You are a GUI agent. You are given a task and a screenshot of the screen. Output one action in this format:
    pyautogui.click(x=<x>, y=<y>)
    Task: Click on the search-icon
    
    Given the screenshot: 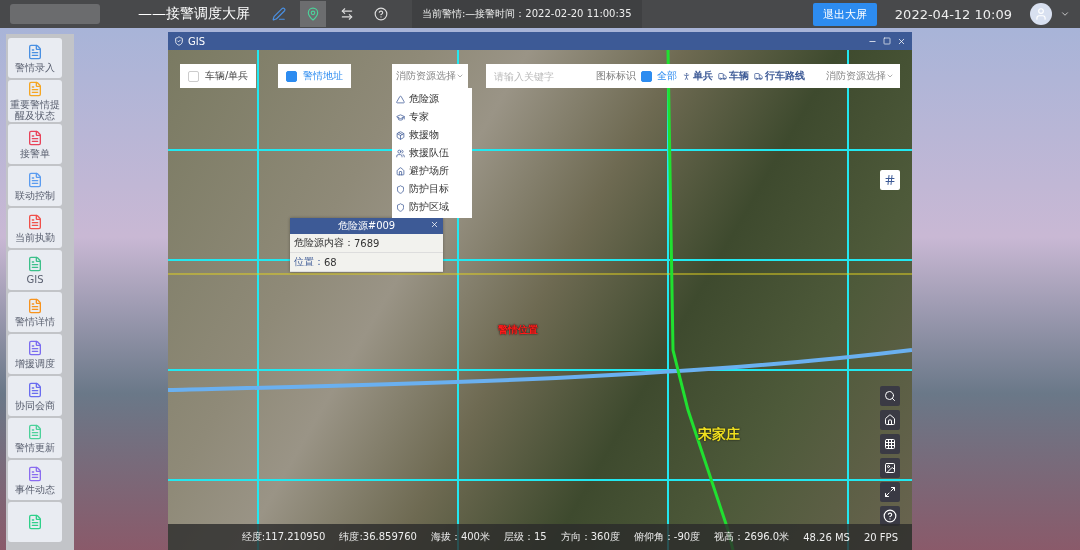 What is the action you would take?
    pyautogui.click(x=890, y=396)
    